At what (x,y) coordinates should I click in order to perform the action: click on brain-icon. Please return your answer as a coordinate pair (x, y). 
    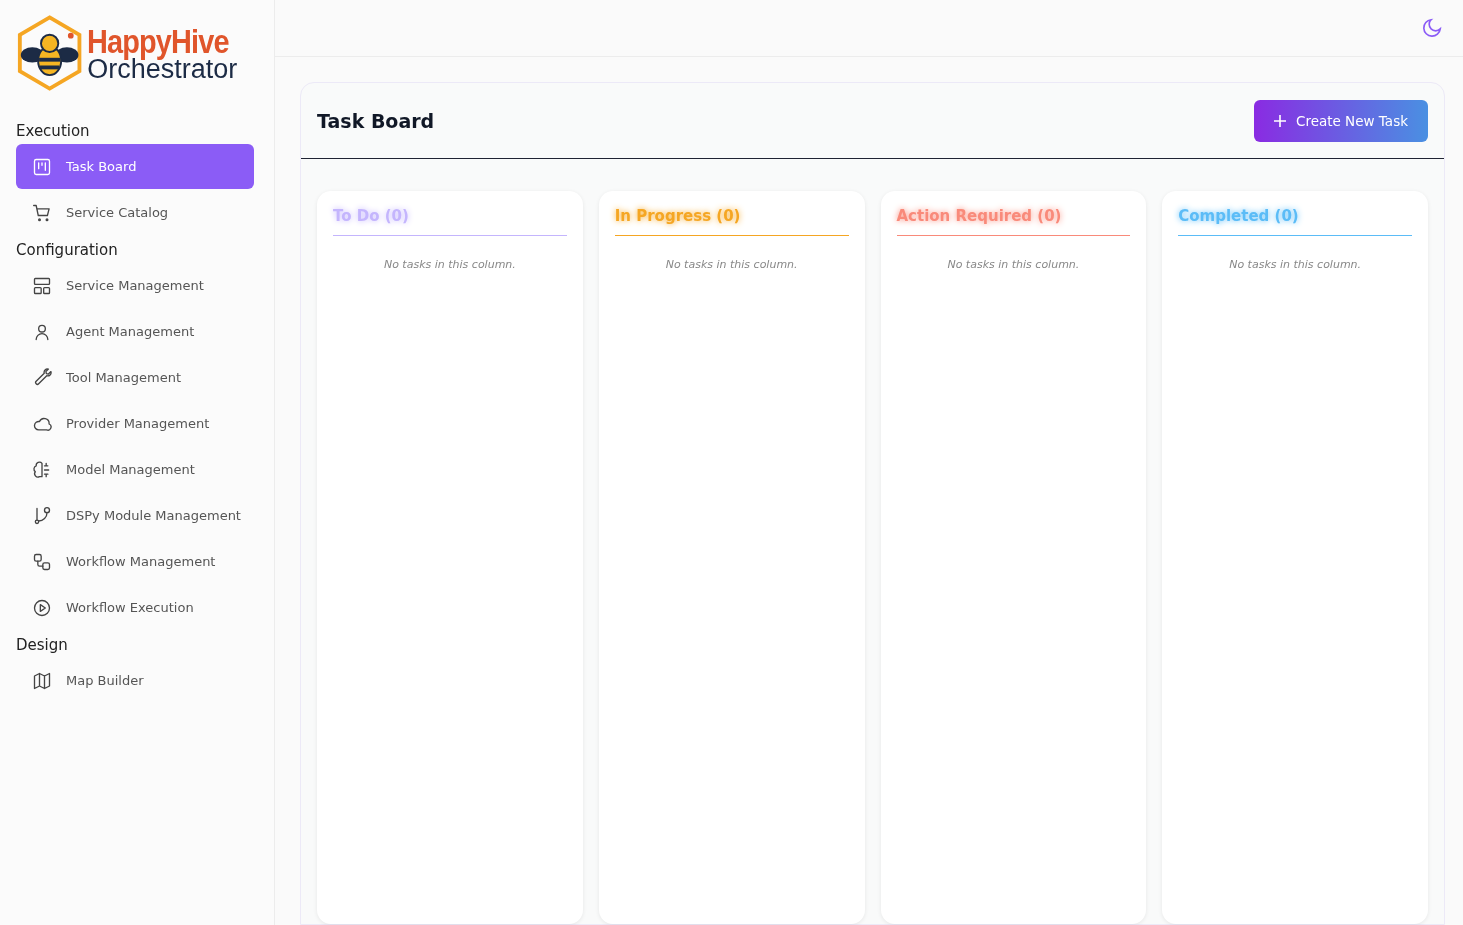
    Looking at the image, I should click on (42, 469).